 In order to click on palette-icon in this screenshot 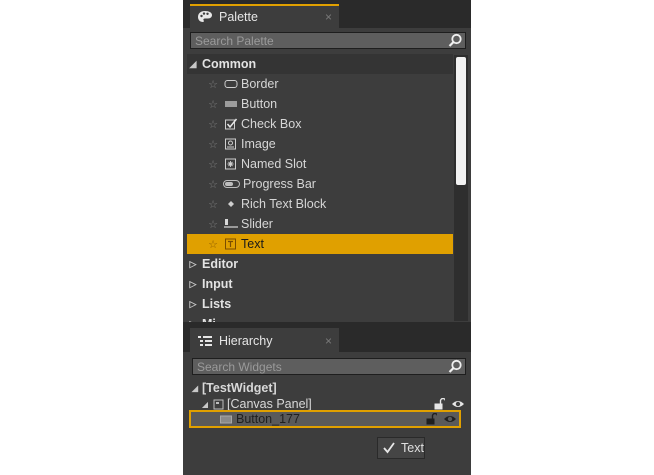, I will do `click(205, 17)`.